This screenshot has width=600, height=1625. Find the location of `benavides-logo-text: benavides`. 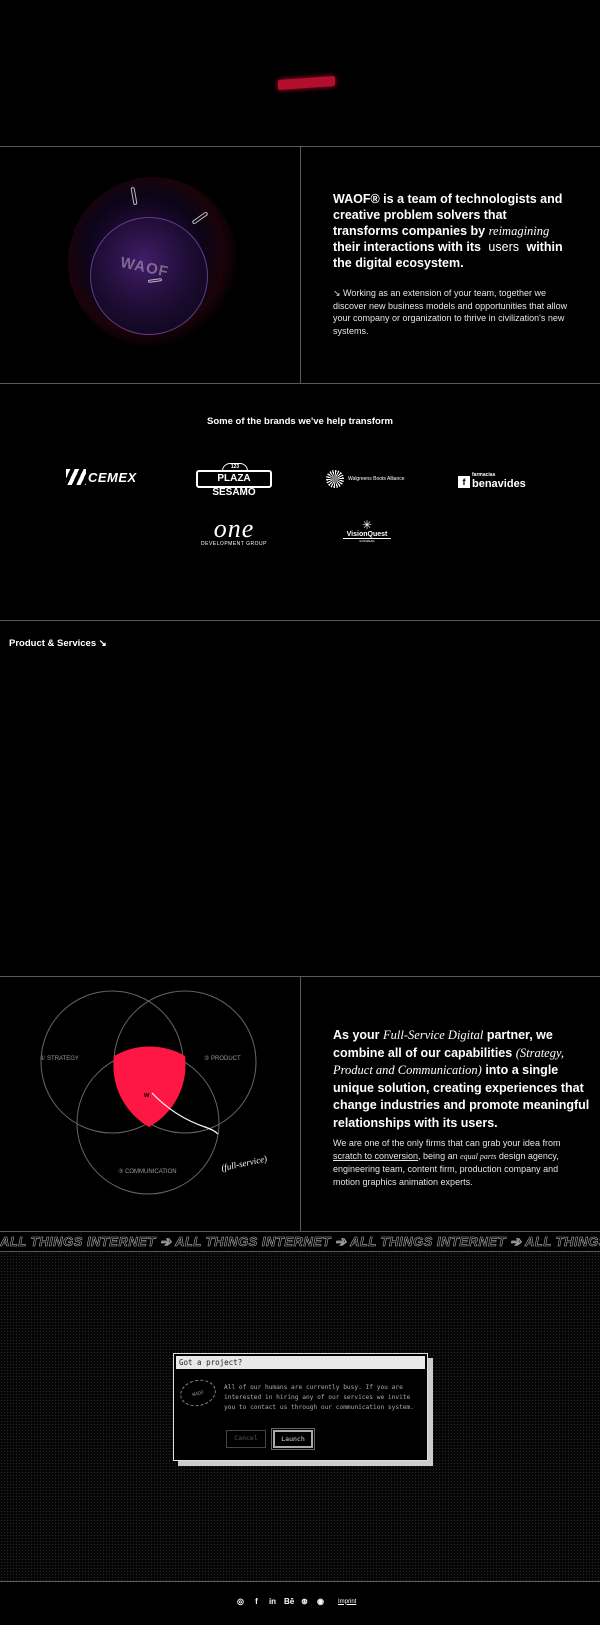

benavides-logo-text: benavides is located at coordinates (499, 484).